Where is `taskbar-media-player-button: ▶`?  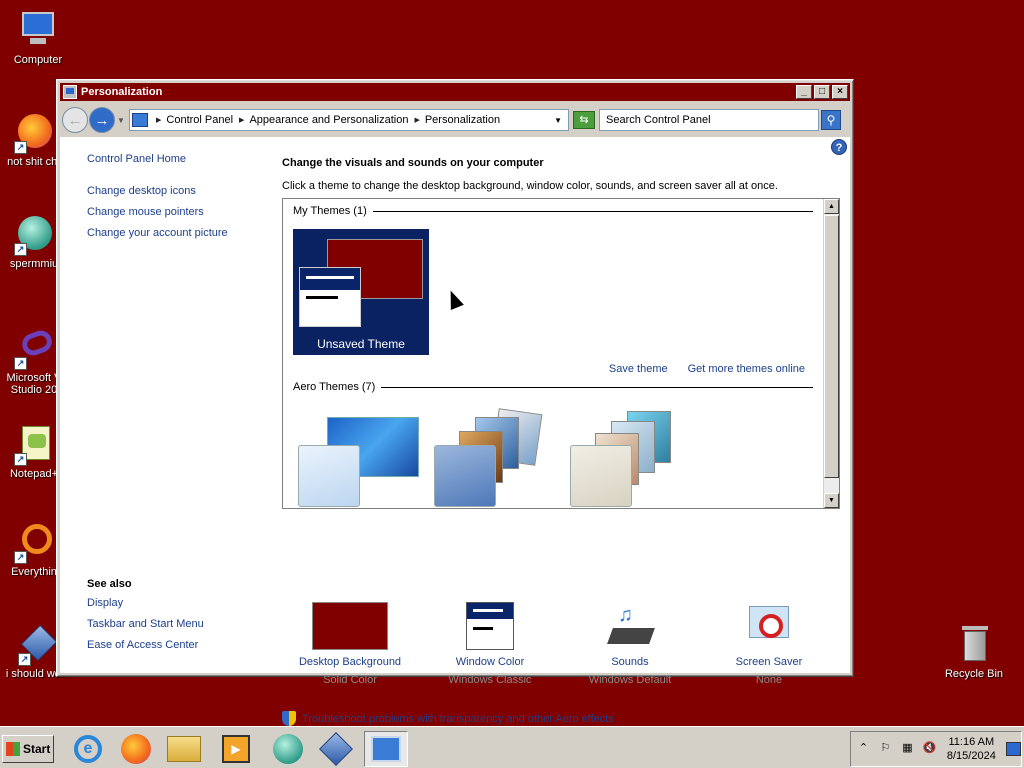 taskbar-media-player-button: ▶ is located at coordinates (236, 749).